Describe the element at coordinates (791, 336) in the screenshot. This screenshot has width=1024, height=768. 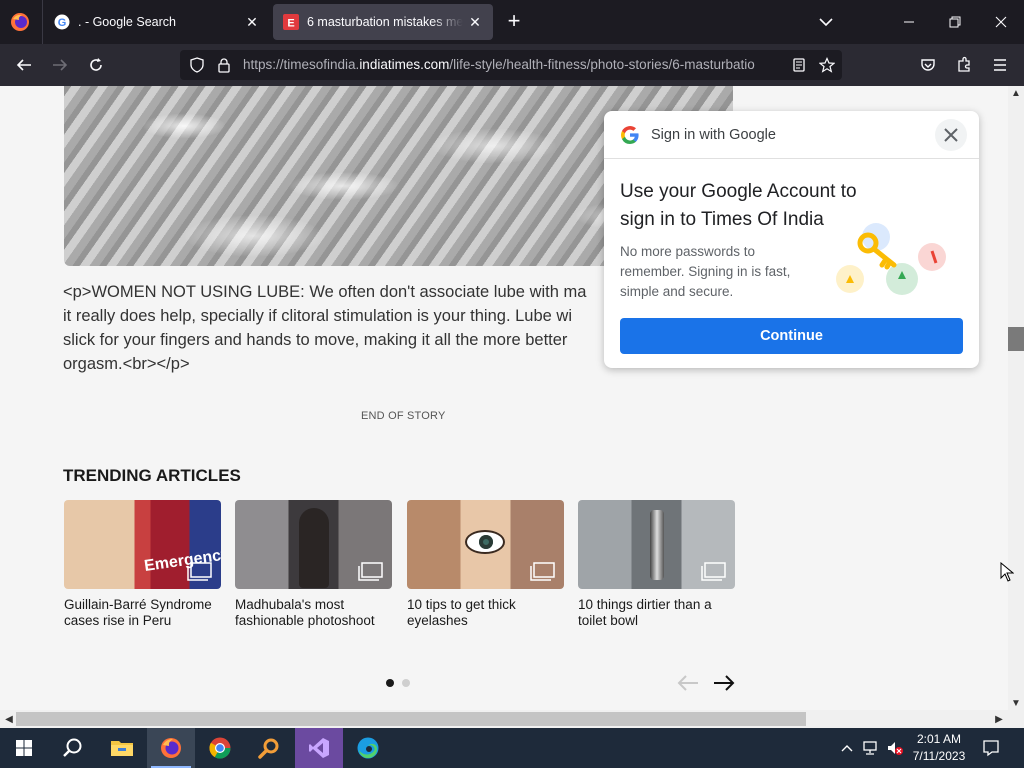
I see `continue-button: Continue` at that location.